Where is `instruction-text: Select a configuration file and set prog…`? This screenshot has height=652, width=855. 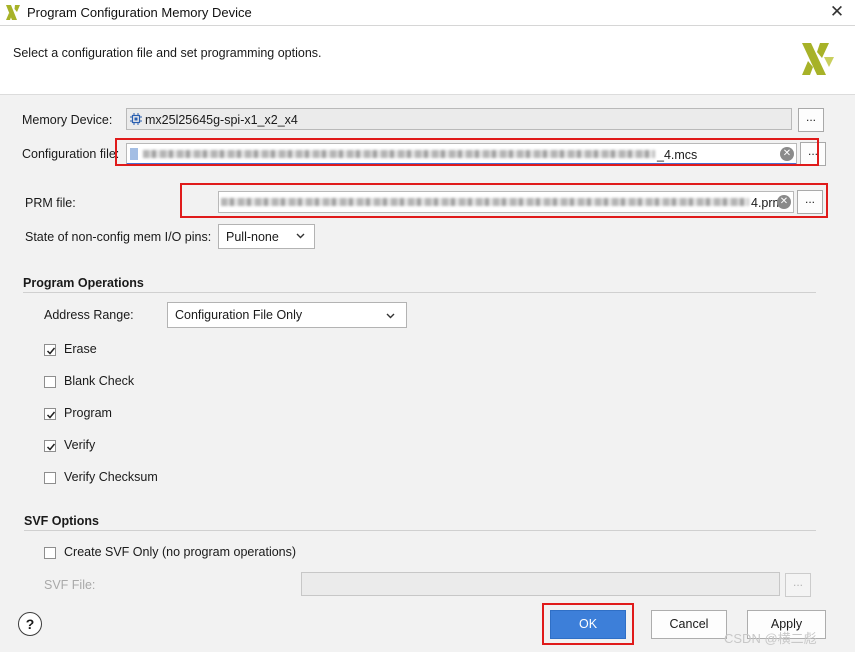 instruction-text: Select a configuration file and set prog… is located at coordinates (167, 53).